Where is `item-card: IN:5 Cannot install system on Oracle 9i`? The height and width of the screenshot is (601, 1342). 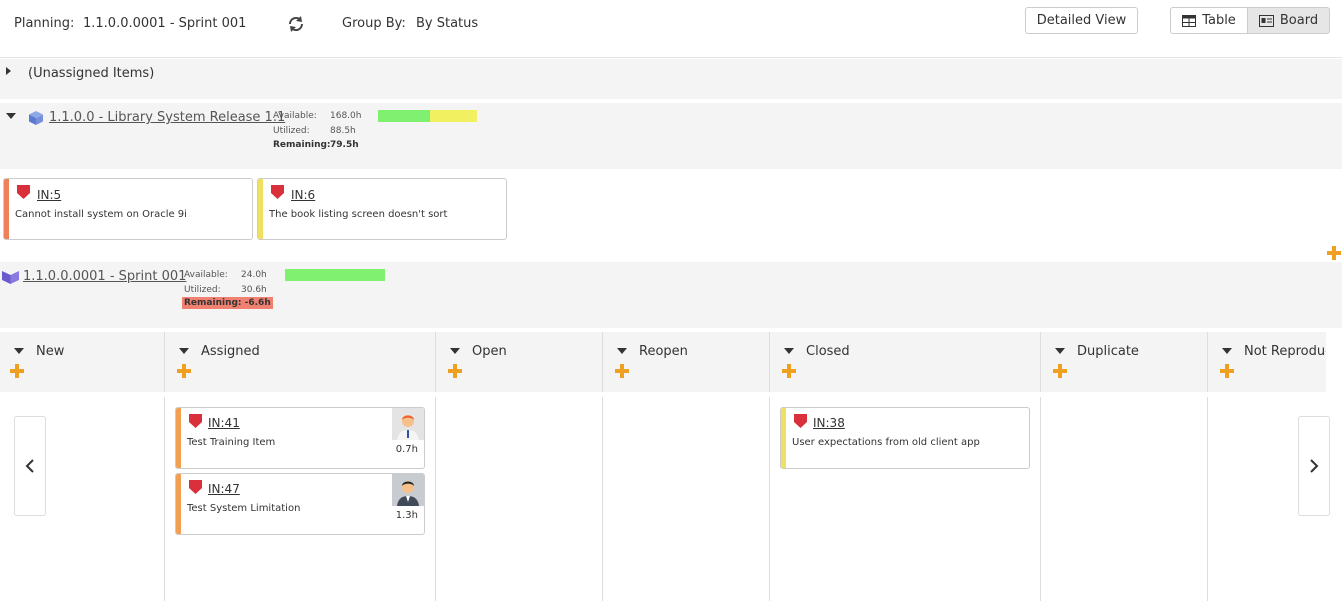 item-card: IN:5 Cannot install system on Oracle 9i is located at coordinates (128, 209).